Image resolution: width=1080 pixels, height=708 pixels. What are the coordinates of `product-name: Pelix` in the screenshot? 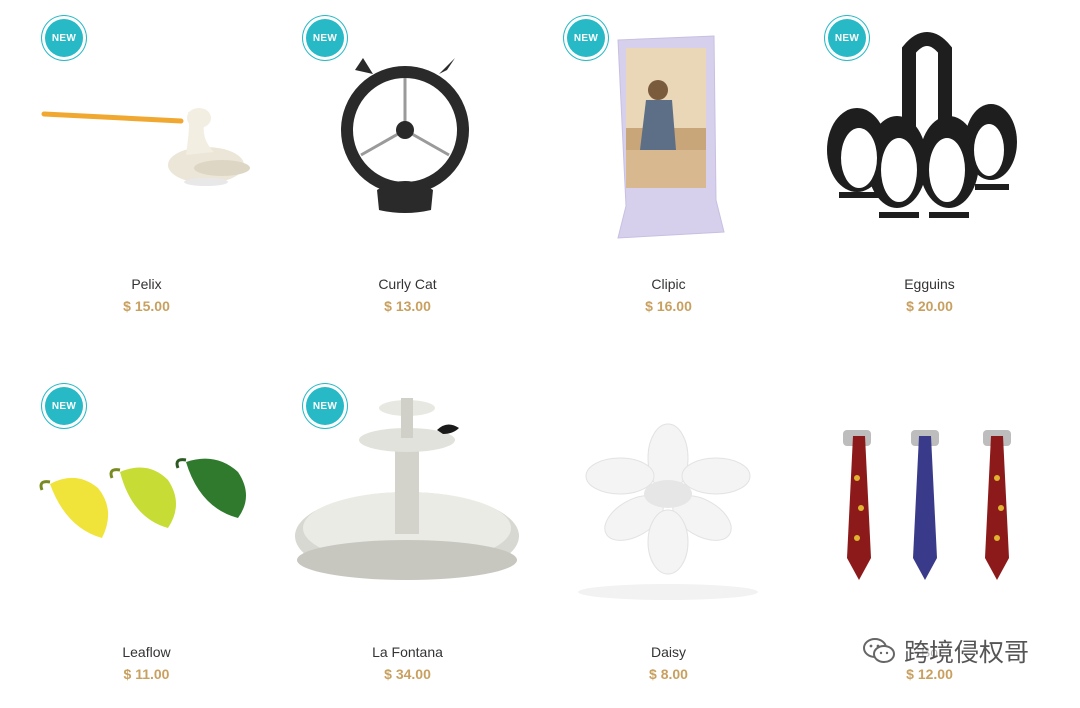 It's located at (146, 284).